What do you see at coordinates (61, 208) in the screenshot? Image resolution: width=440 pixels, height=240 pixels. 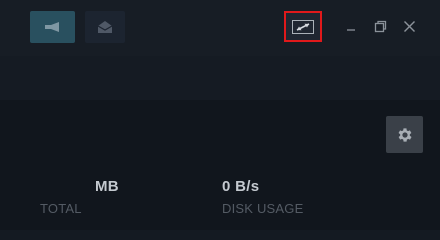 I see `total-label: TOTAL` at bounding box center [61, 208].